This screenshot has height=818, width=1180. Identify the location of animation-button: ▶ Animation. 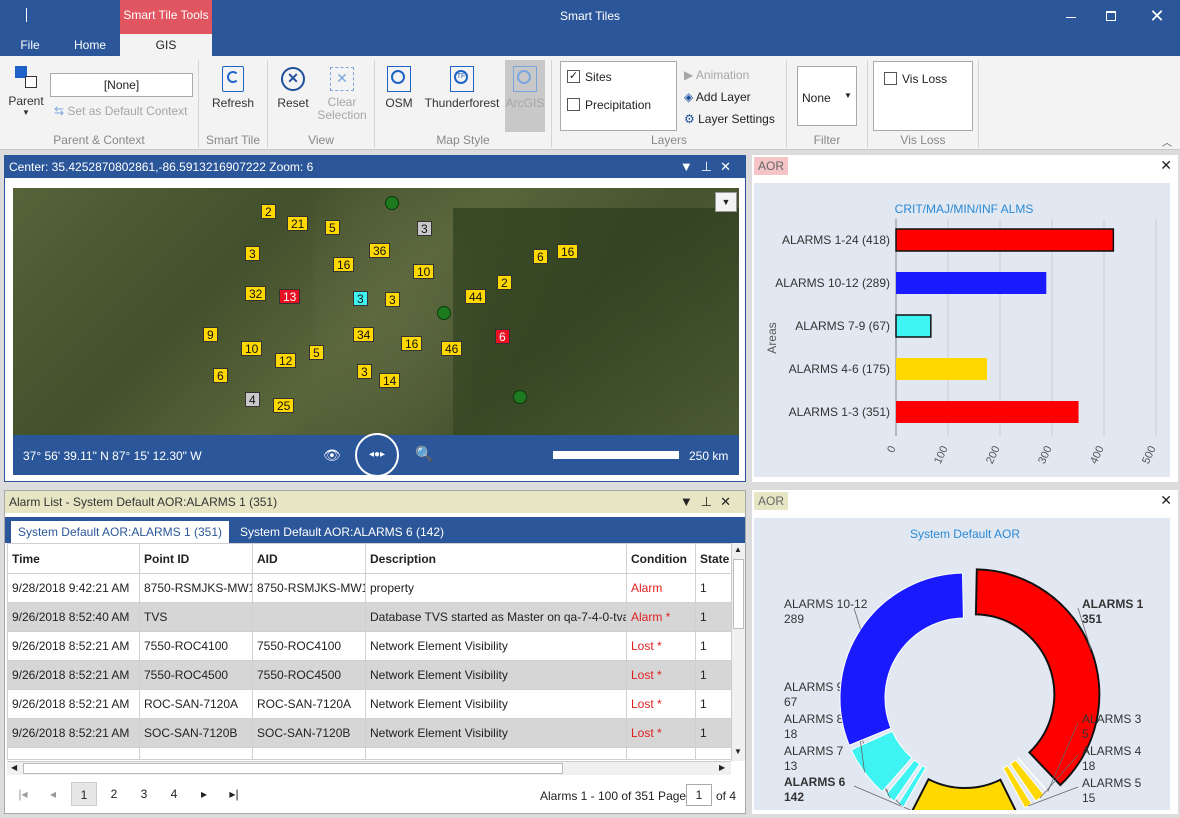
(716, 75).